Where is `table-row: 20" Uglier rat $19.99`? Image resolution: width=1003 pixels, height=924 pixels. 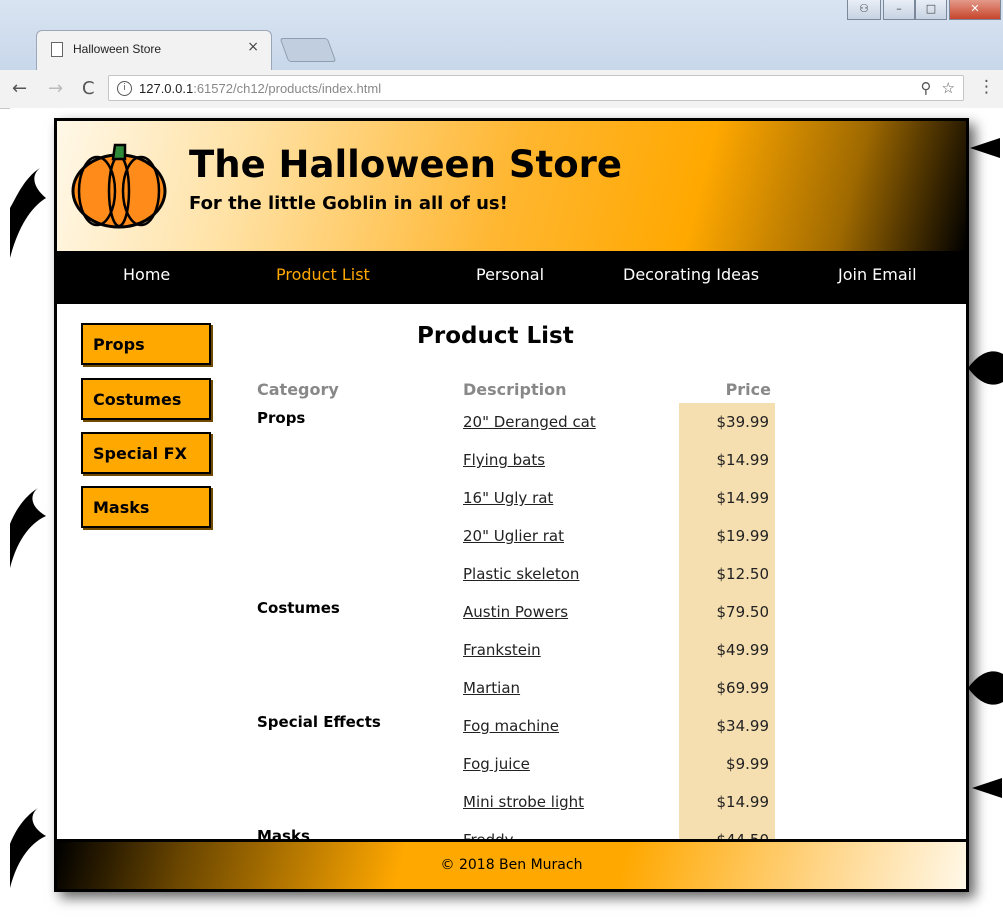 table-row: 20" Uglier rat $19.99 is located at coordinates (516, 536).